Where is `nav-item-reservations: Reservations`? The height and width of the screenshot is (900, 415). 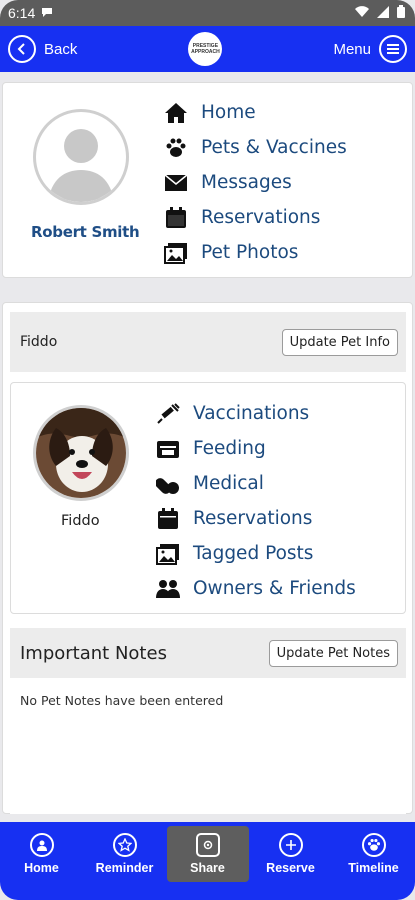 nav-item-reservations: Reservations is located at coordinates (255, 217).